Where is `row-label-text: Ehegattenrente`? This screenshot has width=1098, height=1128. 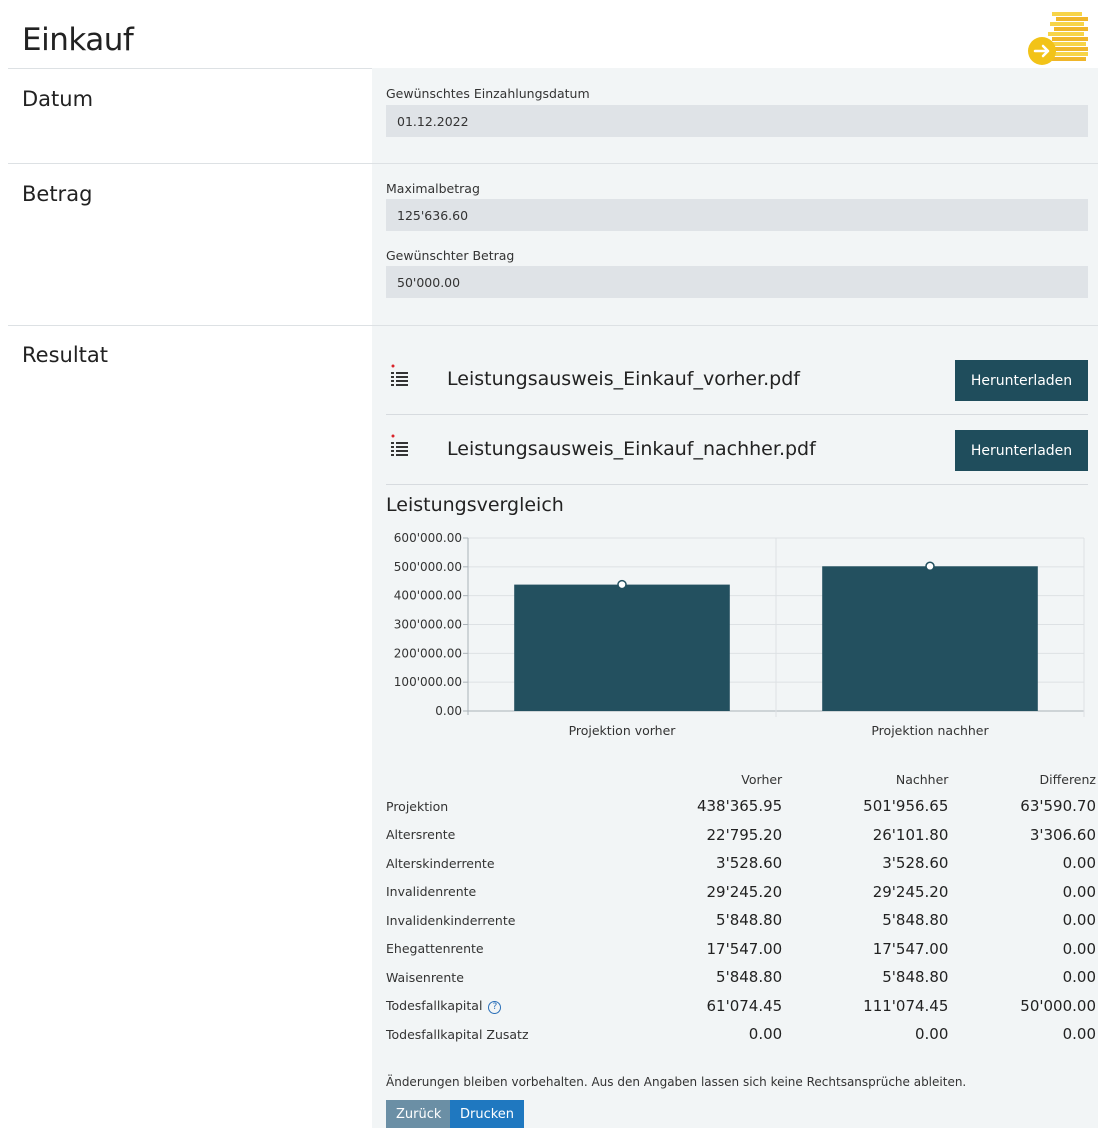
row-label-text: Ehegattenrente is located at coordinates (435, 949).